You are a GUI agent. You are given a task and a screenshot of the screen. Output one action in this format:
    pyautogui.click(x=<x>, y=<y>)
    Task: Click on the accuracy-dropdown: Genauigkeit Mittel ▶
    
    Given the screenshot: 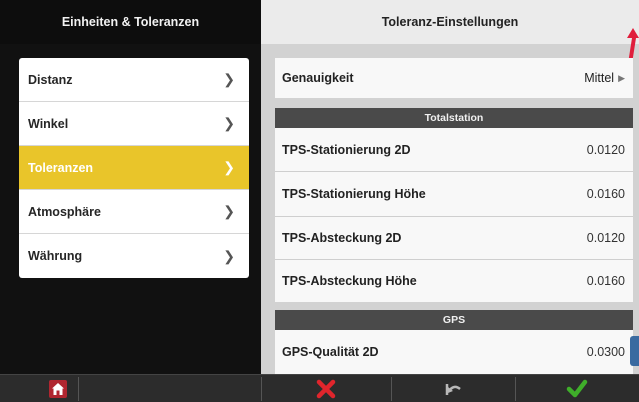 What is the action you would take?
    pyautogui.click(x=454, y=78)
    